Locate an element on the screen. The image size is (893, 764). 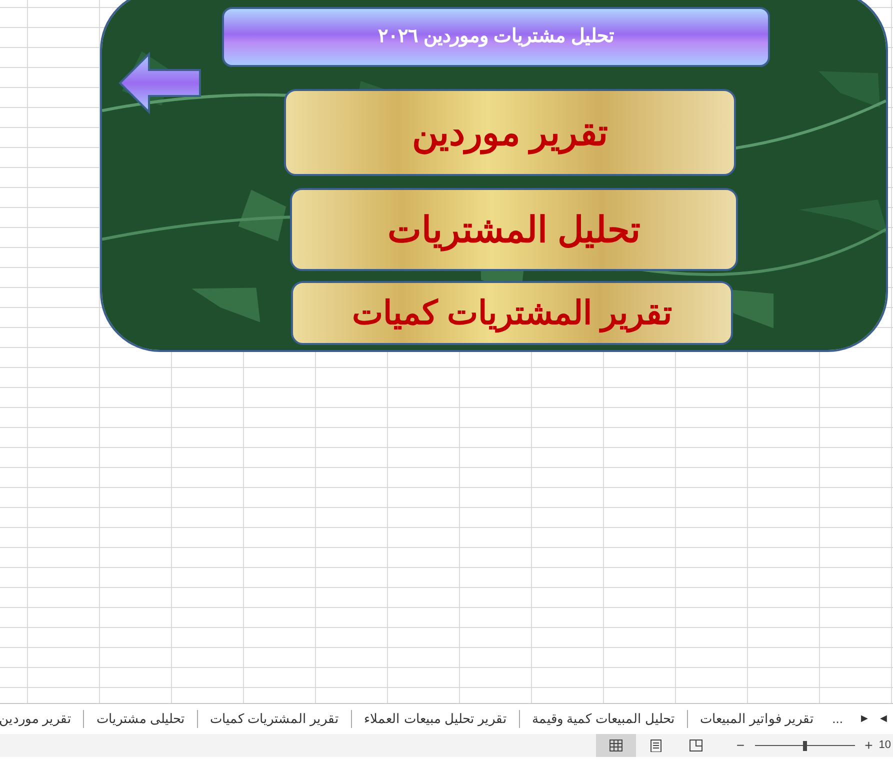
panel-title: تحليل مشتريات وموردين ٢٠٢٦ is located at coordinates (496, 37).